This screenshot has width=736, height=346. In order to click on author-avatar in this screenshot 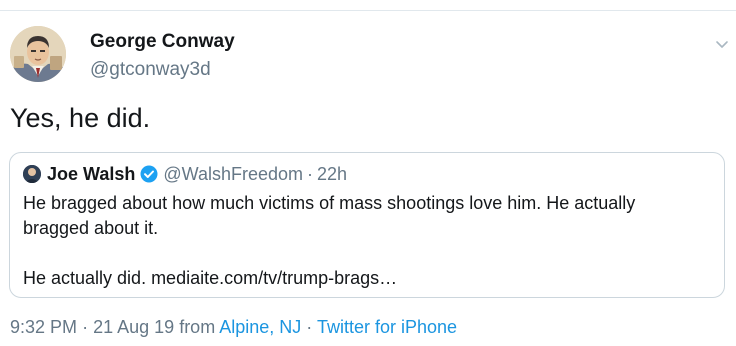, I will do `click(38, 54)`.